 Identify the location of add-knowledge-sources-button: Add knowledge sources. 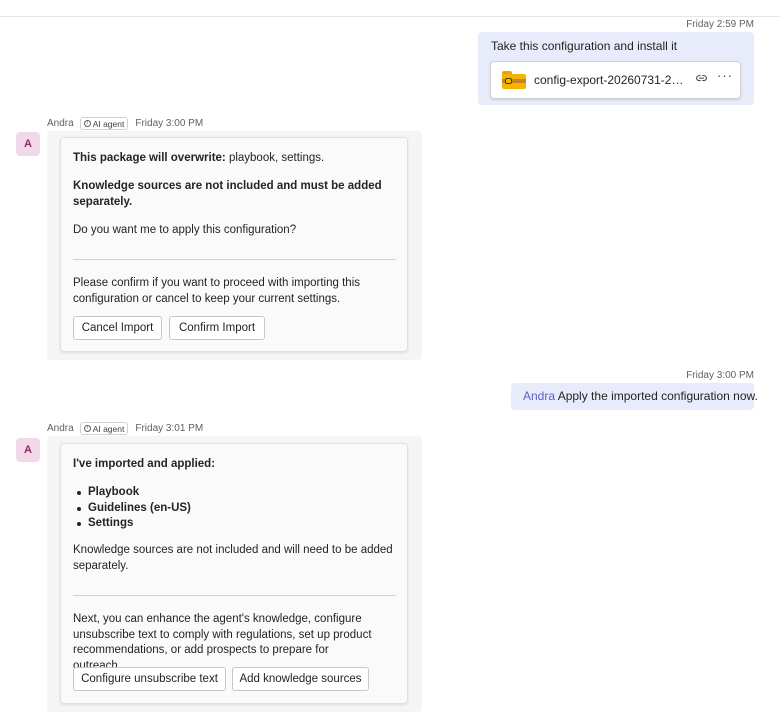
(300, 679).